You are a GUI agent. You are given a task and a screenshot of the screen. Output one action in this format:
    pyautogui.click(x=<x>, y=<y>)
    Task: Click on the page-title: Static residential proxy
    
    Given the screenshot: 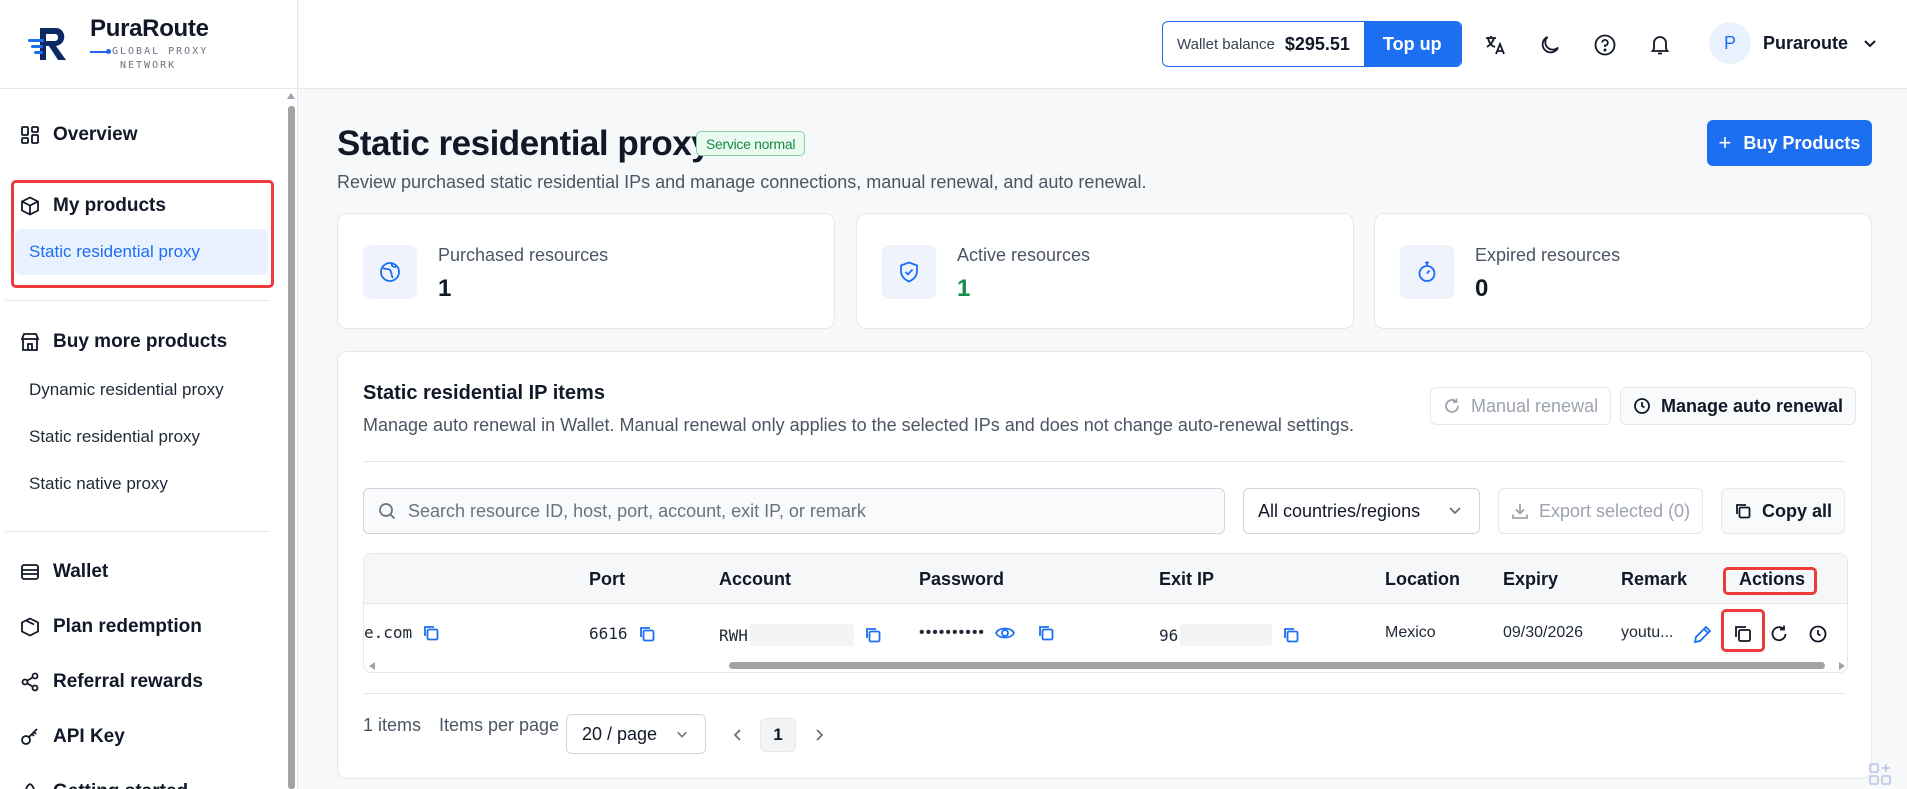 What is the action you would take?
    pyautogui.click(x=524, y=143)
    